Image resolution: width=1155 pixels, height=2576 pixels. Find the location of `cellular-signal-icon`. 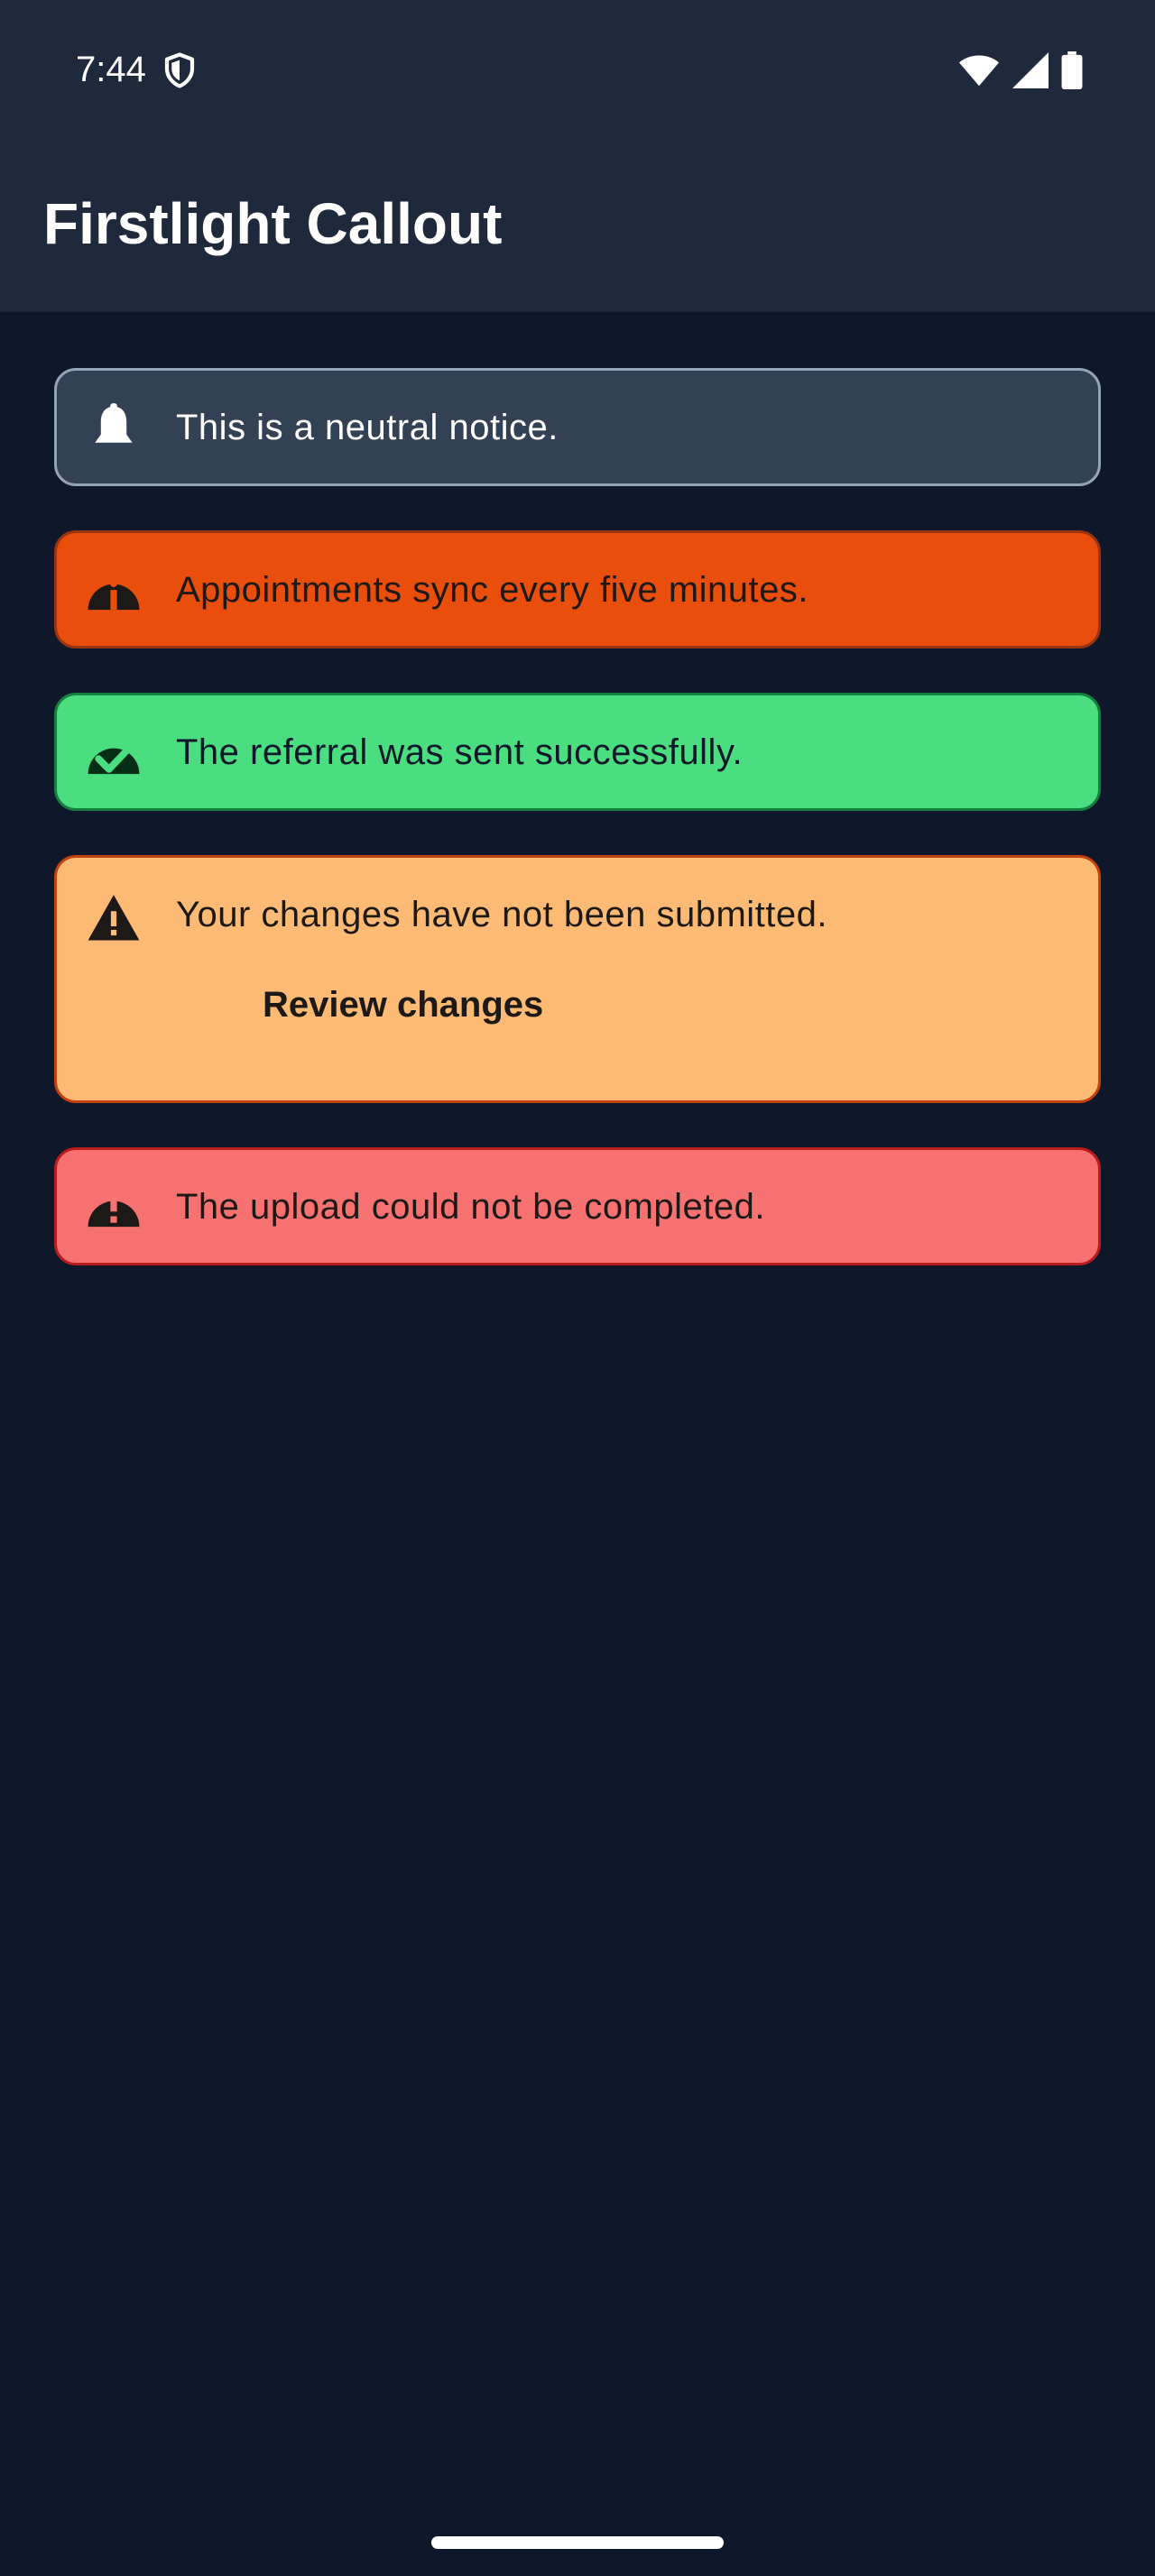

cellular-signal-icon is located at coordinates (1030, 70).